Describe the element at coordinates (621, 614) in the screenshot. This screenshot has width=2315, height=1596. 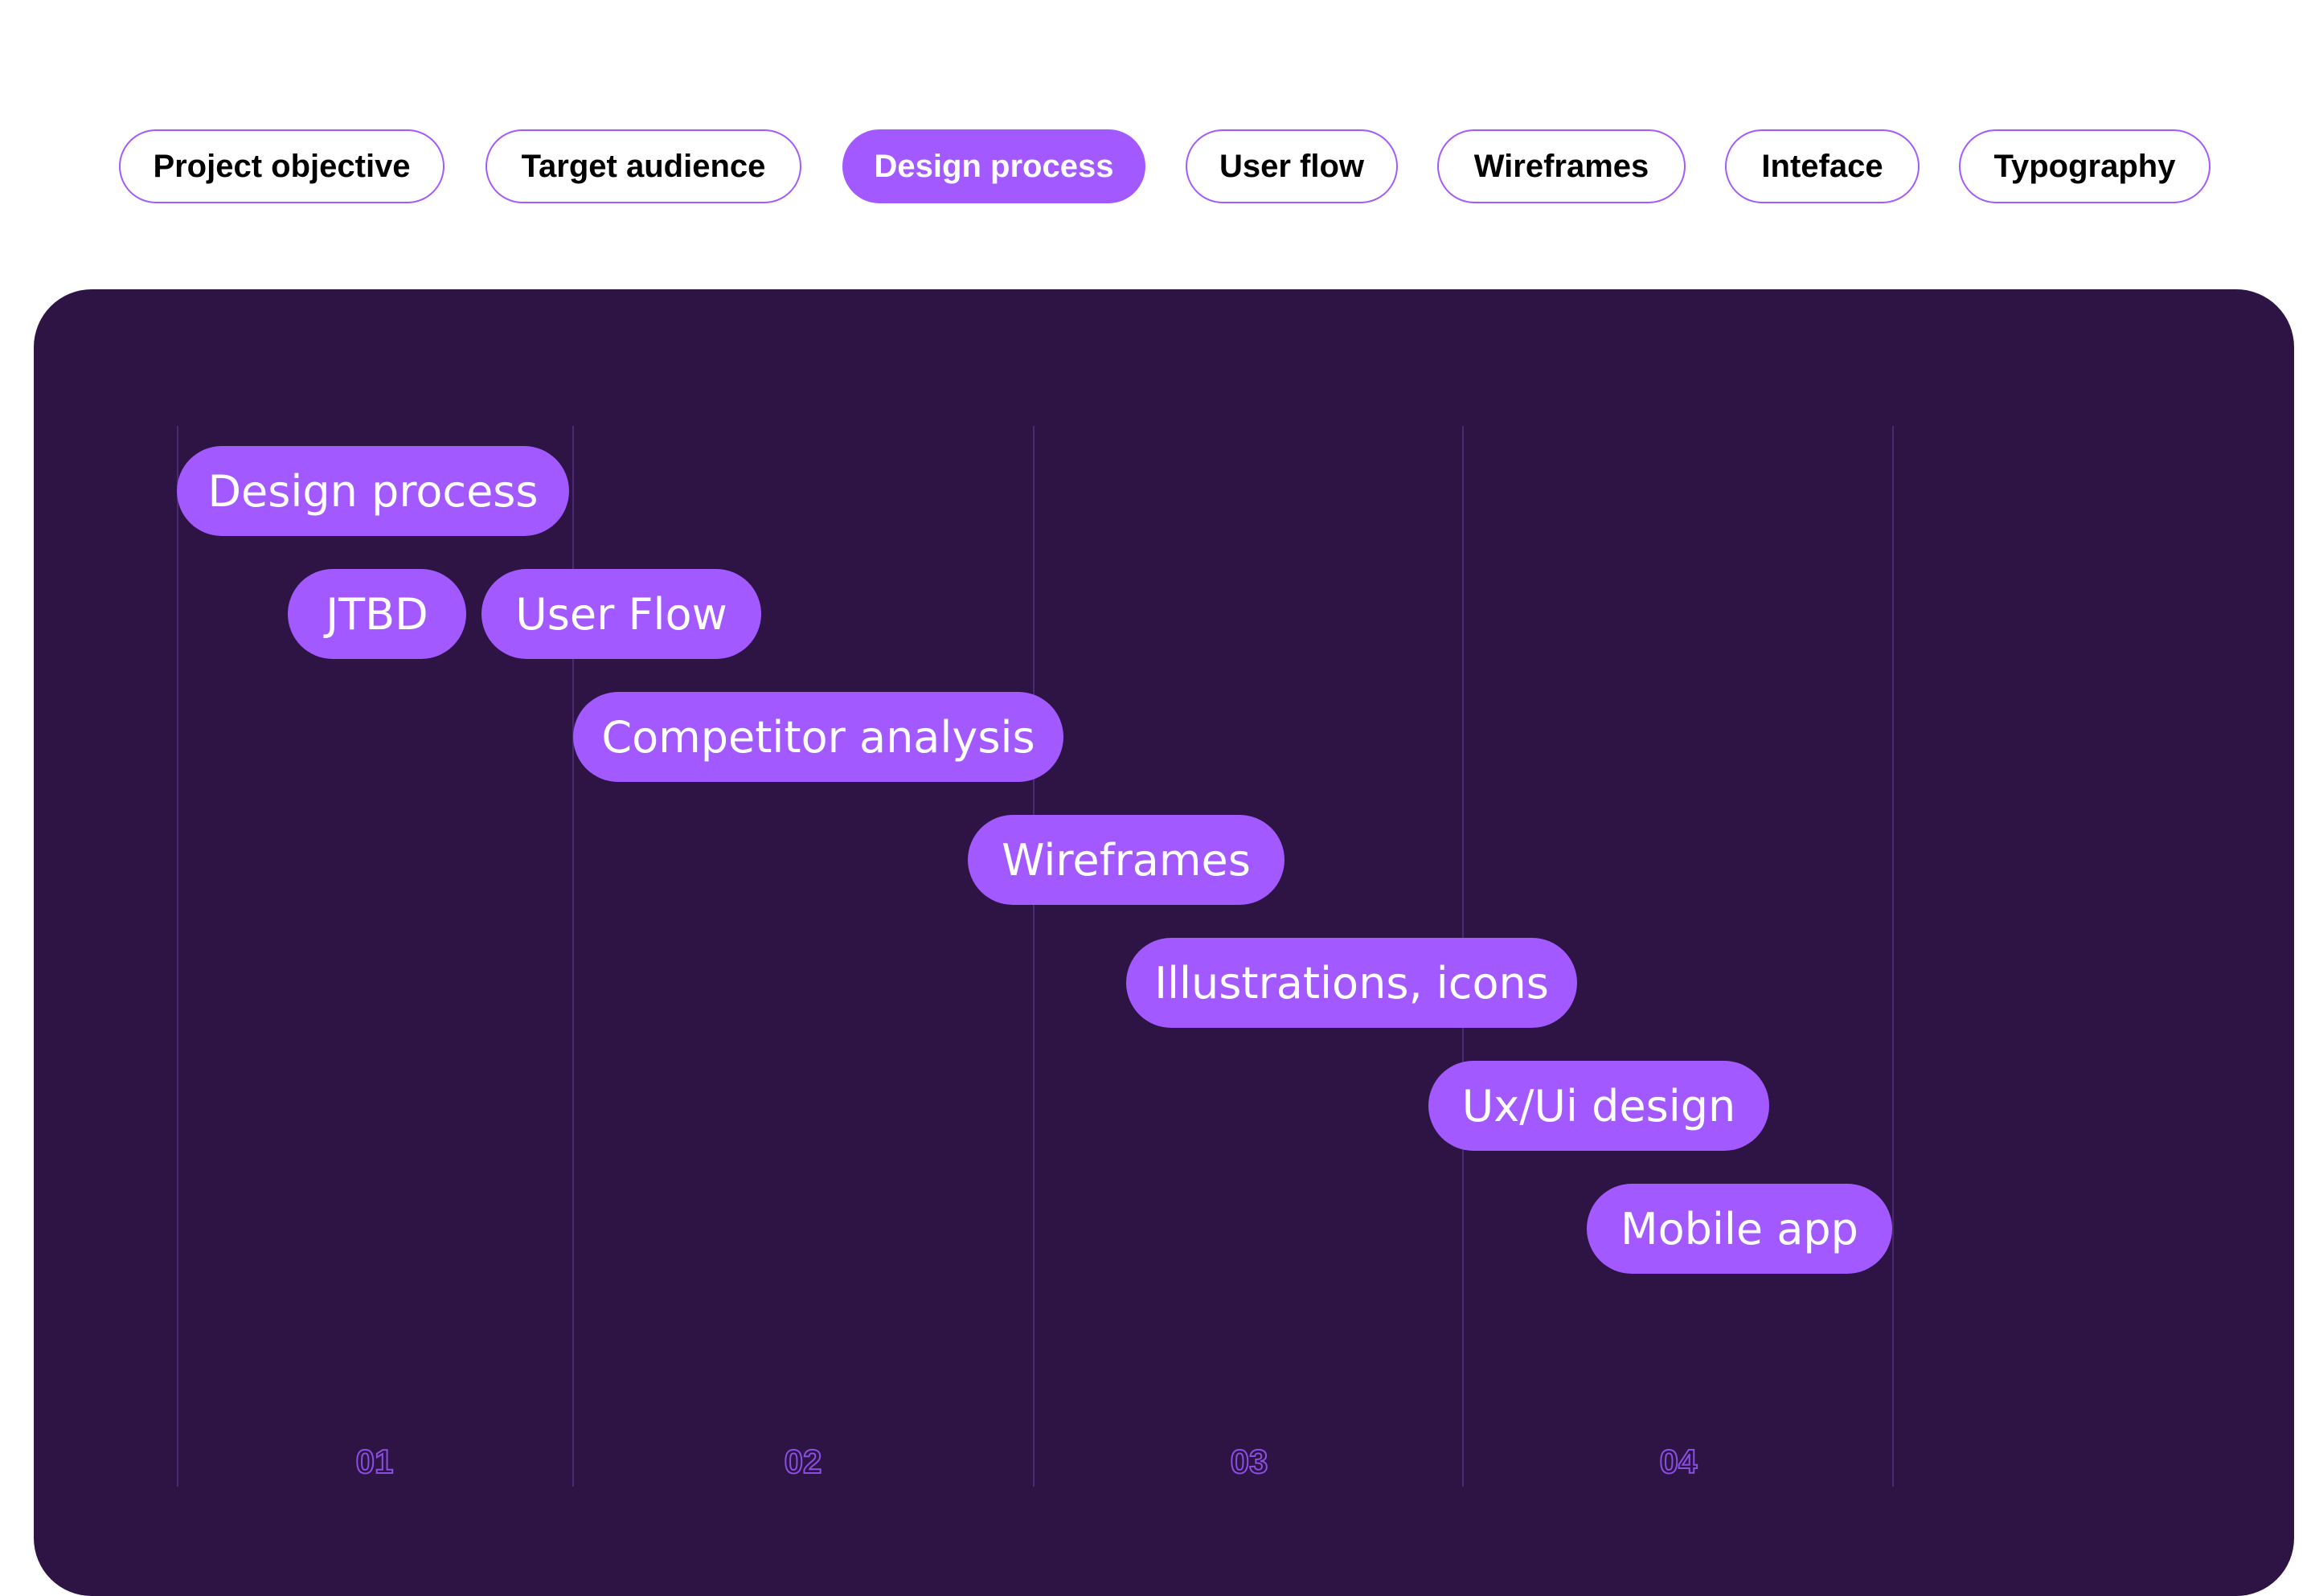
I see `timeline-item-user-flow: User Flow` at that location.